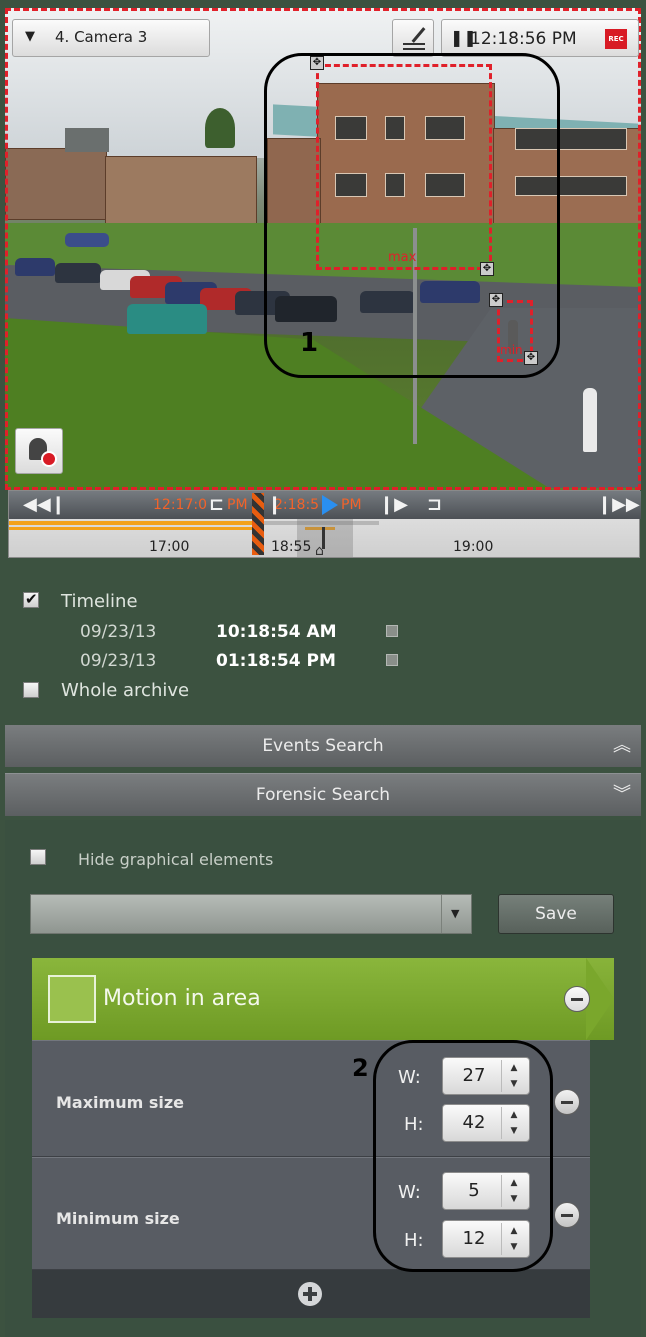 This screenshot has height=1337, width=646. What do you see at coordinates (414, 44) in the screenshot?
I see `pencil-icon` at bounding box center [414, 44].